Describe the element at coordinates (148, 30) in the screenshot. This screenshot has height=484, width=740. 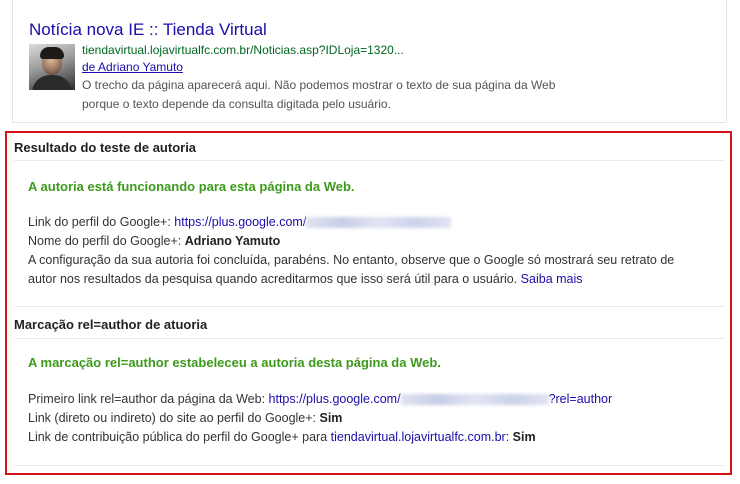
I see `result-title-link: Notícia nova IE :: Tienda Virtual` at that location.